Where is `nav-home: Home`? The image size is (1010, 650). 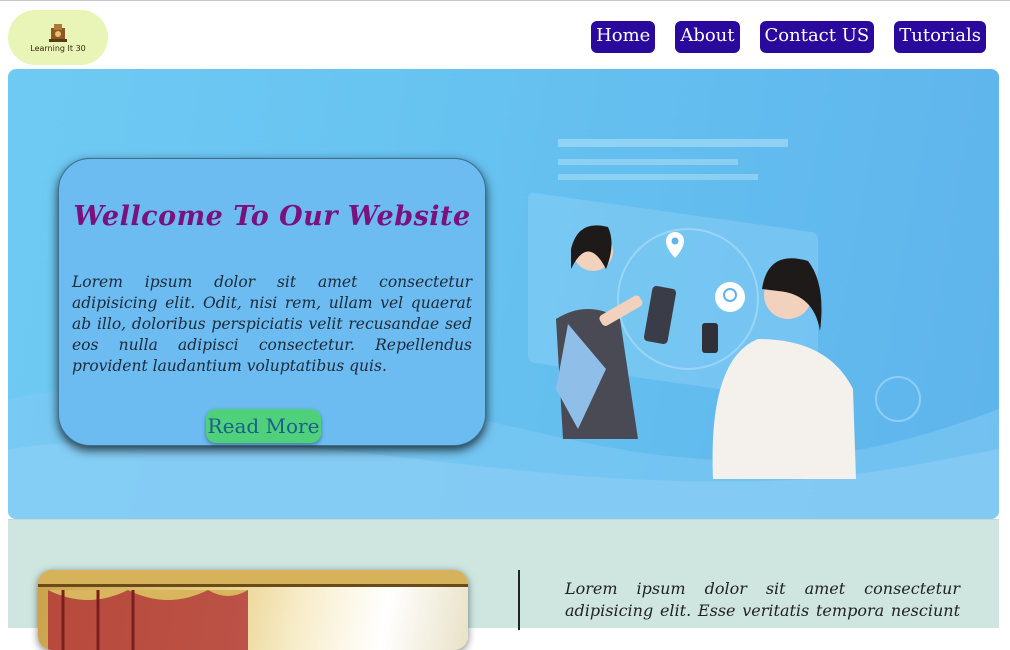 nav-home: Home is located at coordinates (623, 37).